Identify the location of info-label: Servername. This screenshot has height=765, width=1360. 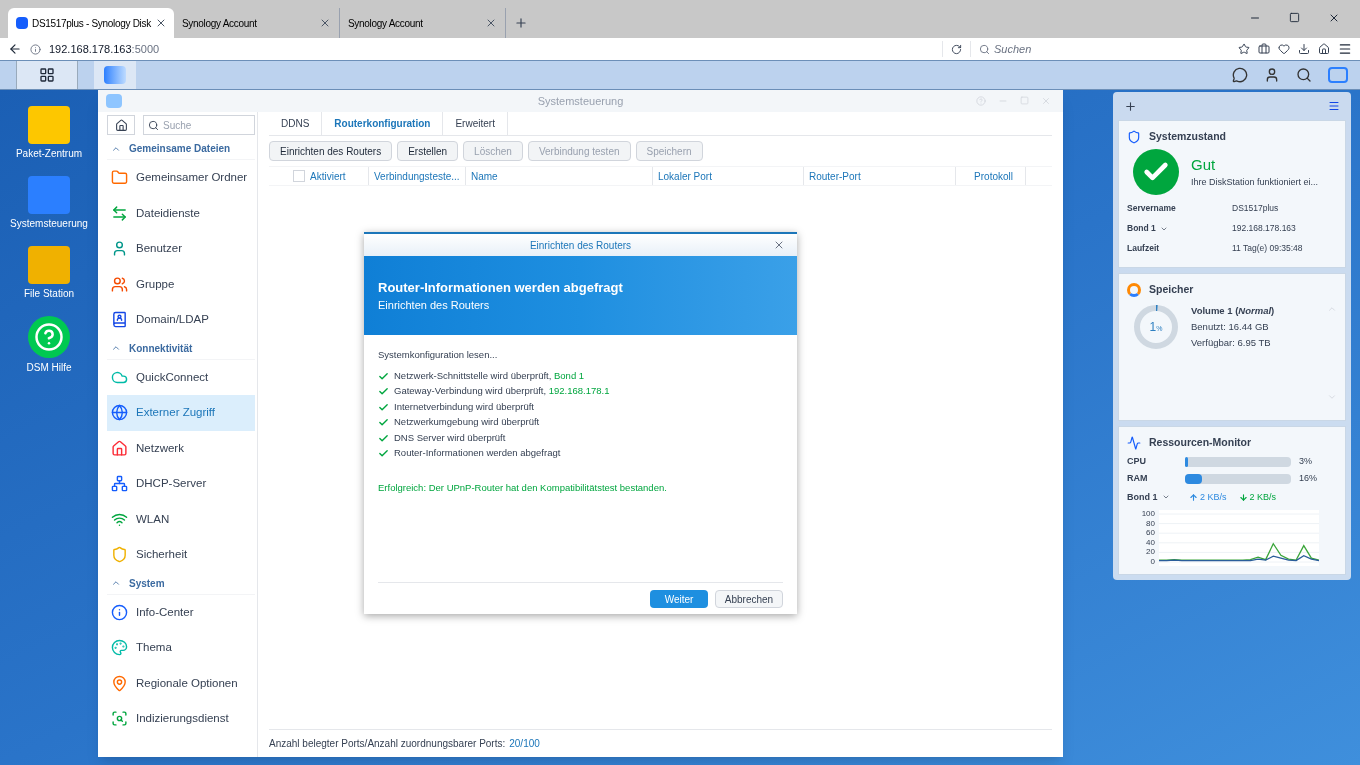
(1152, 209).